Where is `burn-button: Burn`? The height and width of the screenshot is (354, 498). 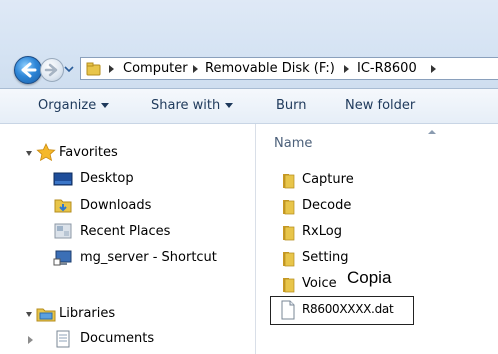
burn-button: Burn is located at coordinates (291, 105).